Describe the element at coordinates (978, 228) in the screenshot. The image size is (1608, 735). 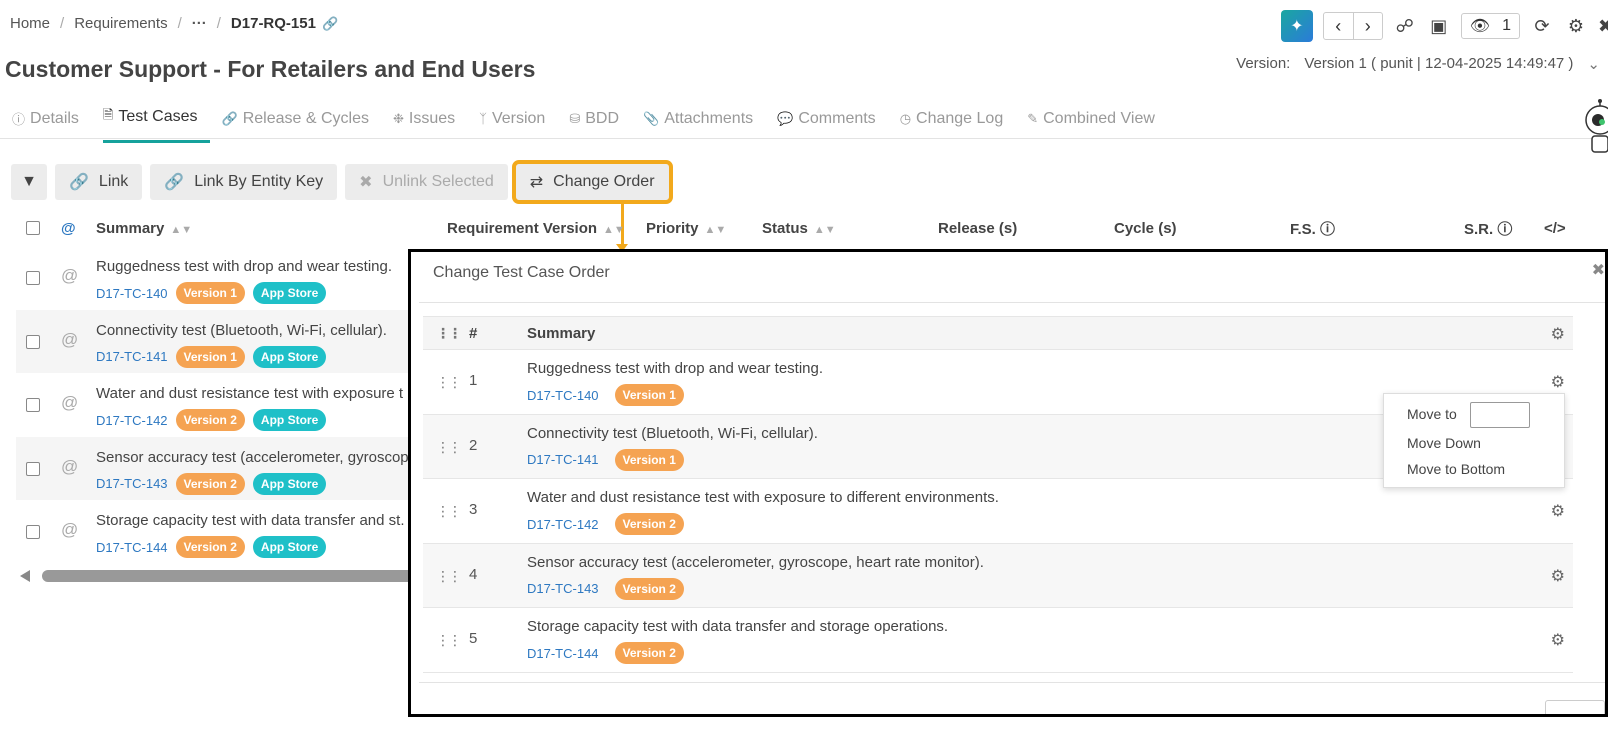
I see `release-column-header: Release (s)` at that location.